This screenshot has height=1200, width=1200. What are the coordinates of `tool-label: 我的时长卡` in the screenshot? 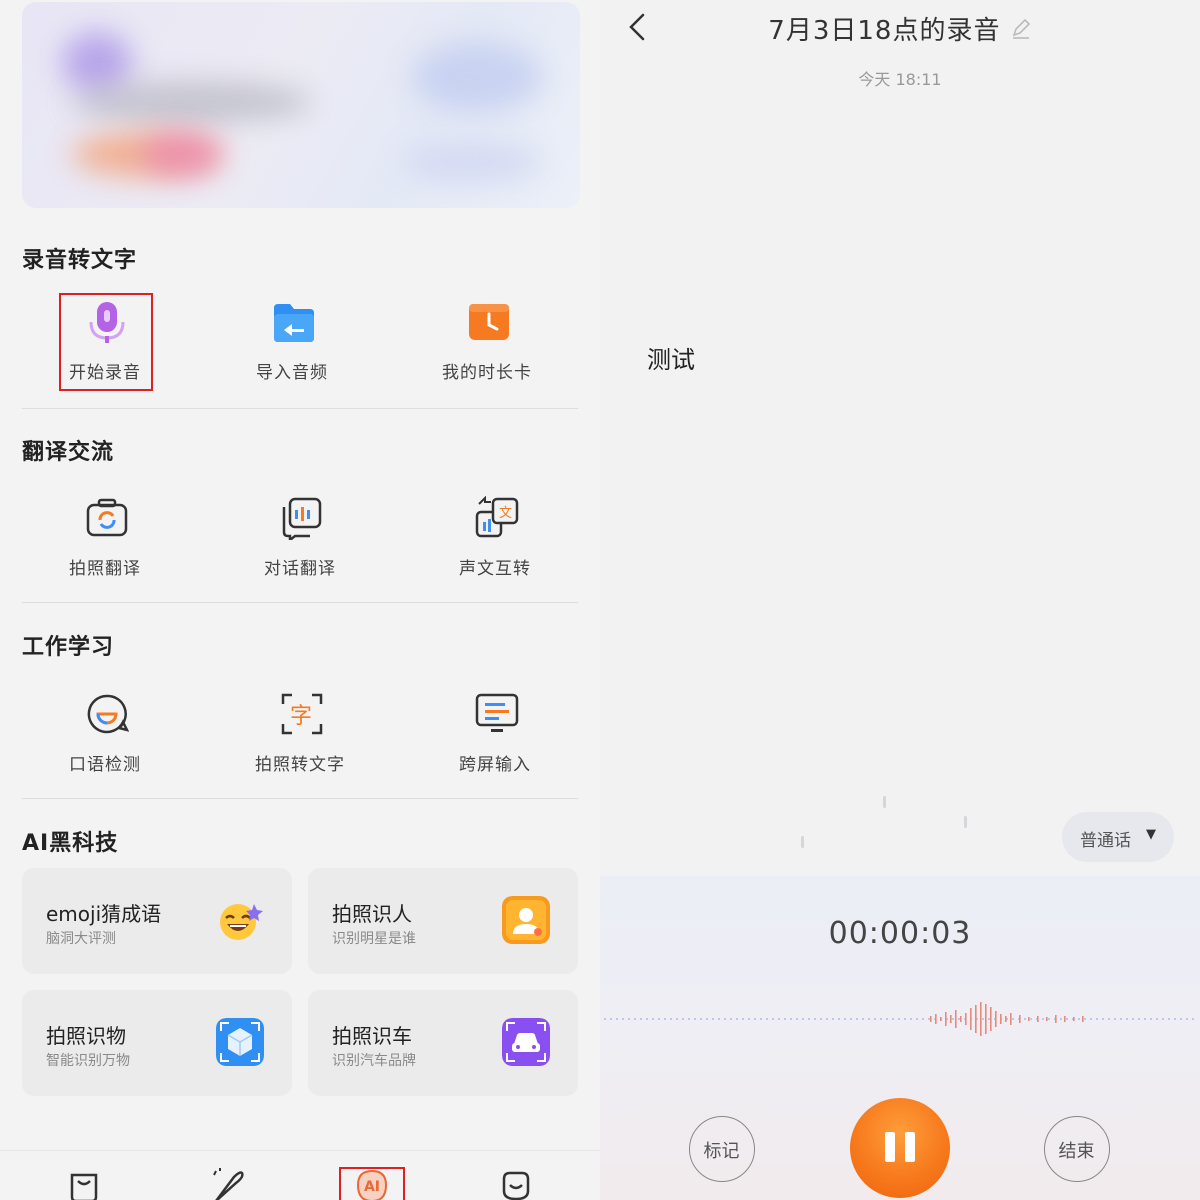 It's located at (487, 373).